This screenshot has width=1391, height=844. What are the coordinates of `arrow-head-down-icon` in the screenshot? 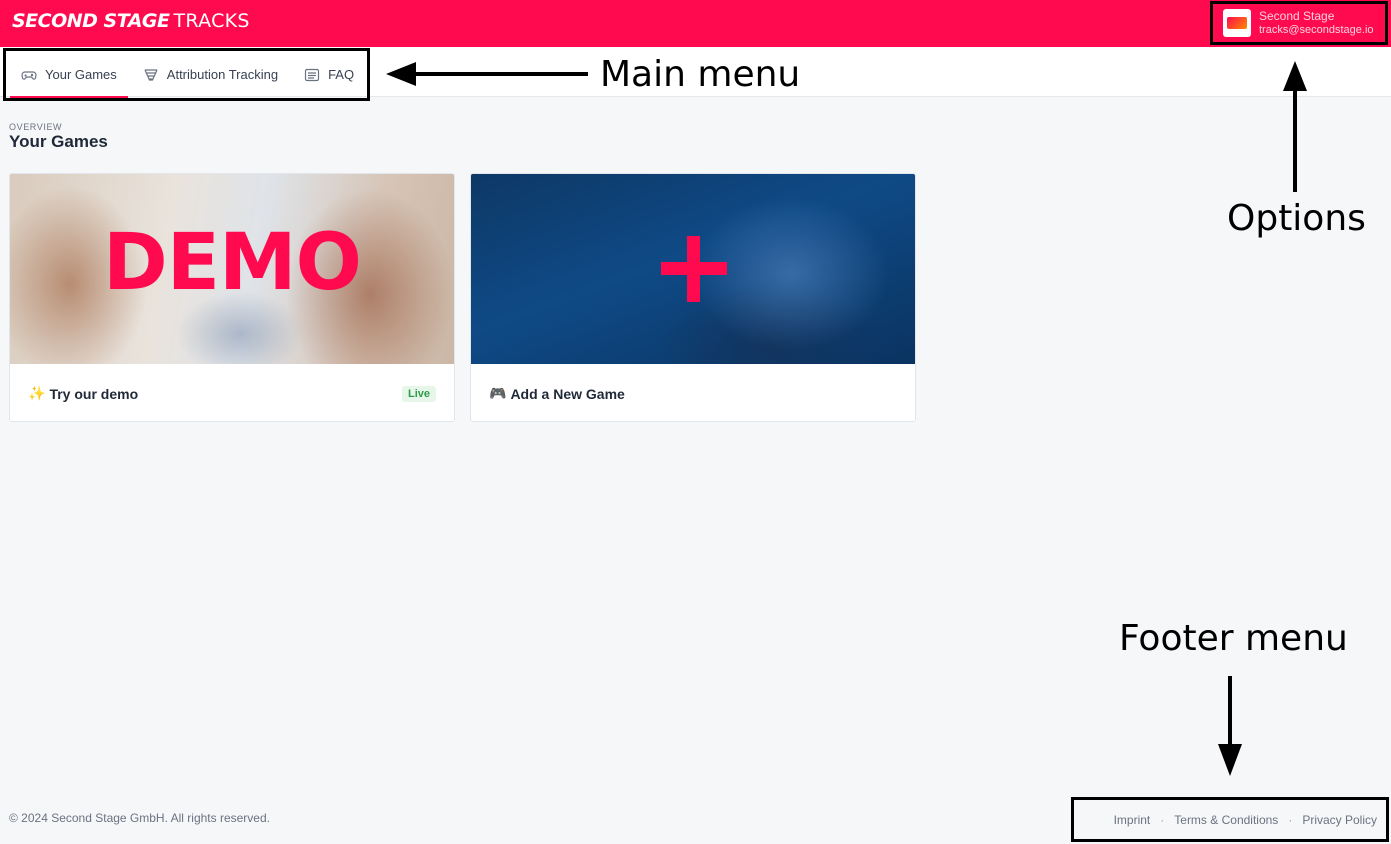 It's located at (1230, 760).